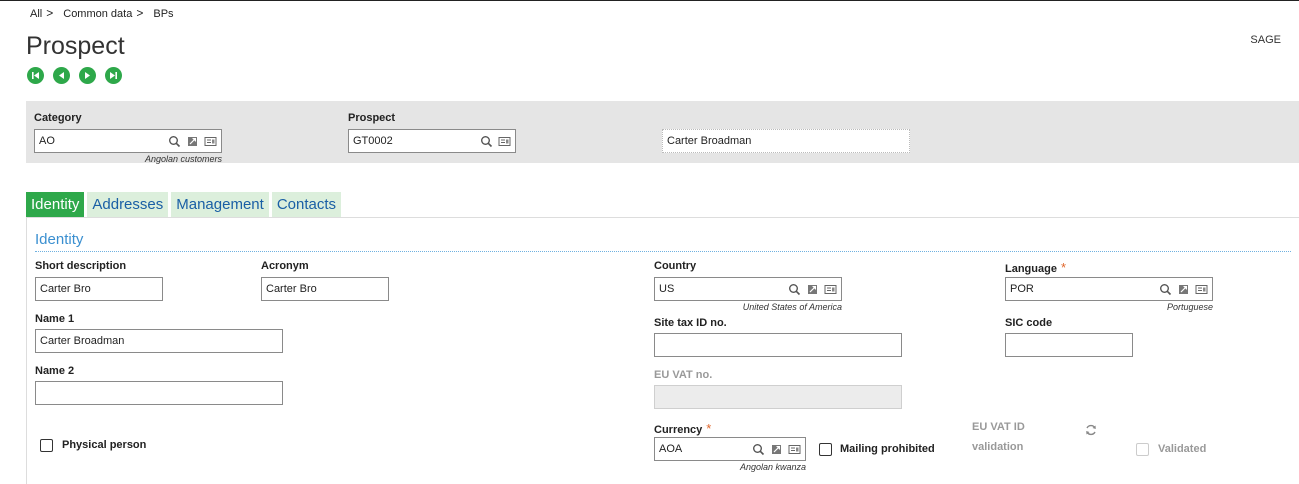 This screenshot has width=1299, height=484. I want to click on tab-bar: Identity Addresses Management Contacts, so click(184, 204).